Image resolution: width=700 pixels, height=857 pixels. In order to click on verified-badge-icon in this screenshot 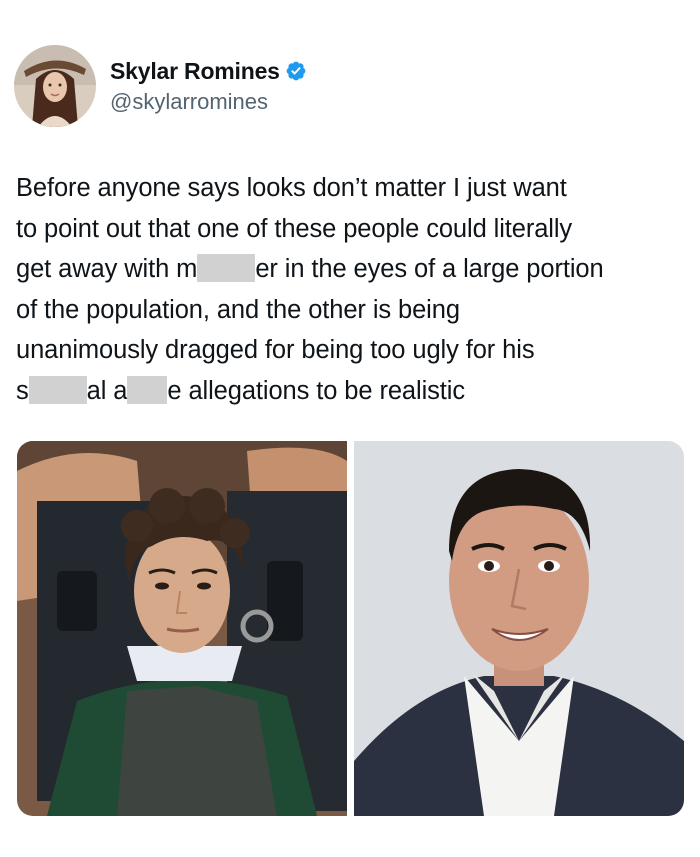, I will do `click(296, 71)`.